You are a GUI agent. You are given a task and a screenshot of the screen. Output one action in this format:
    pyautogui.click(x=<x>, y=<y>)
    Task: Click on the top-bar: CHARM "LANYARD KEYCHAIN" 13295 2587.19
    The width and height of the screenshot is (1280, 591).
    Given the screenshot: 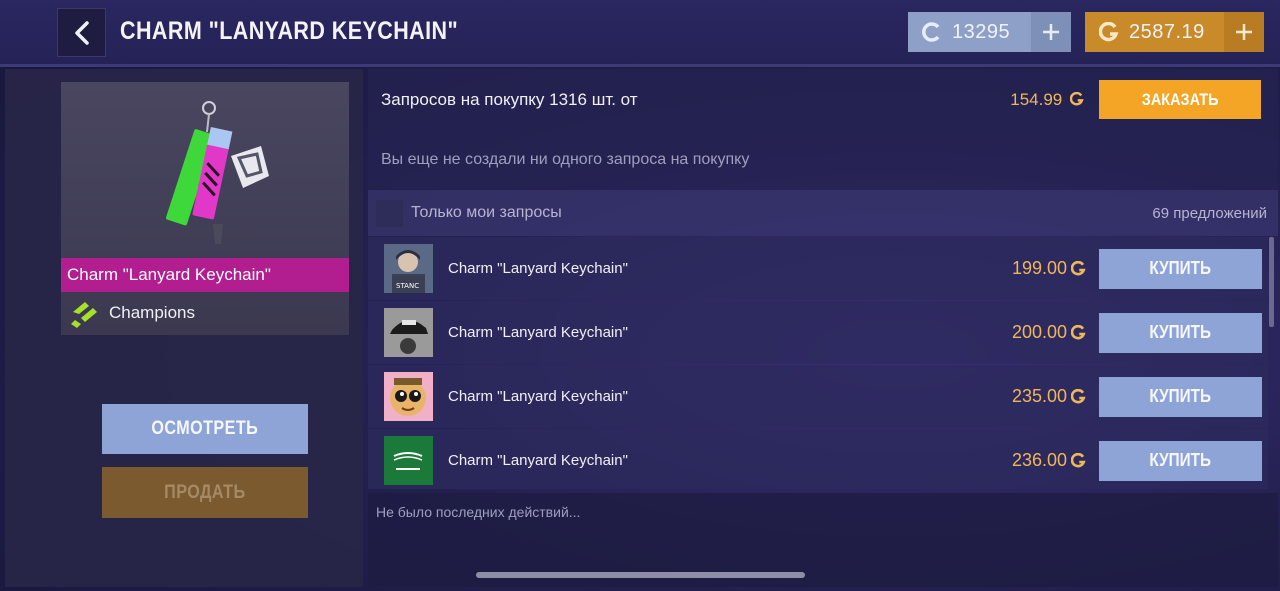 What is the action you would take?
    pyautogui.click(x=640, y=33)
    